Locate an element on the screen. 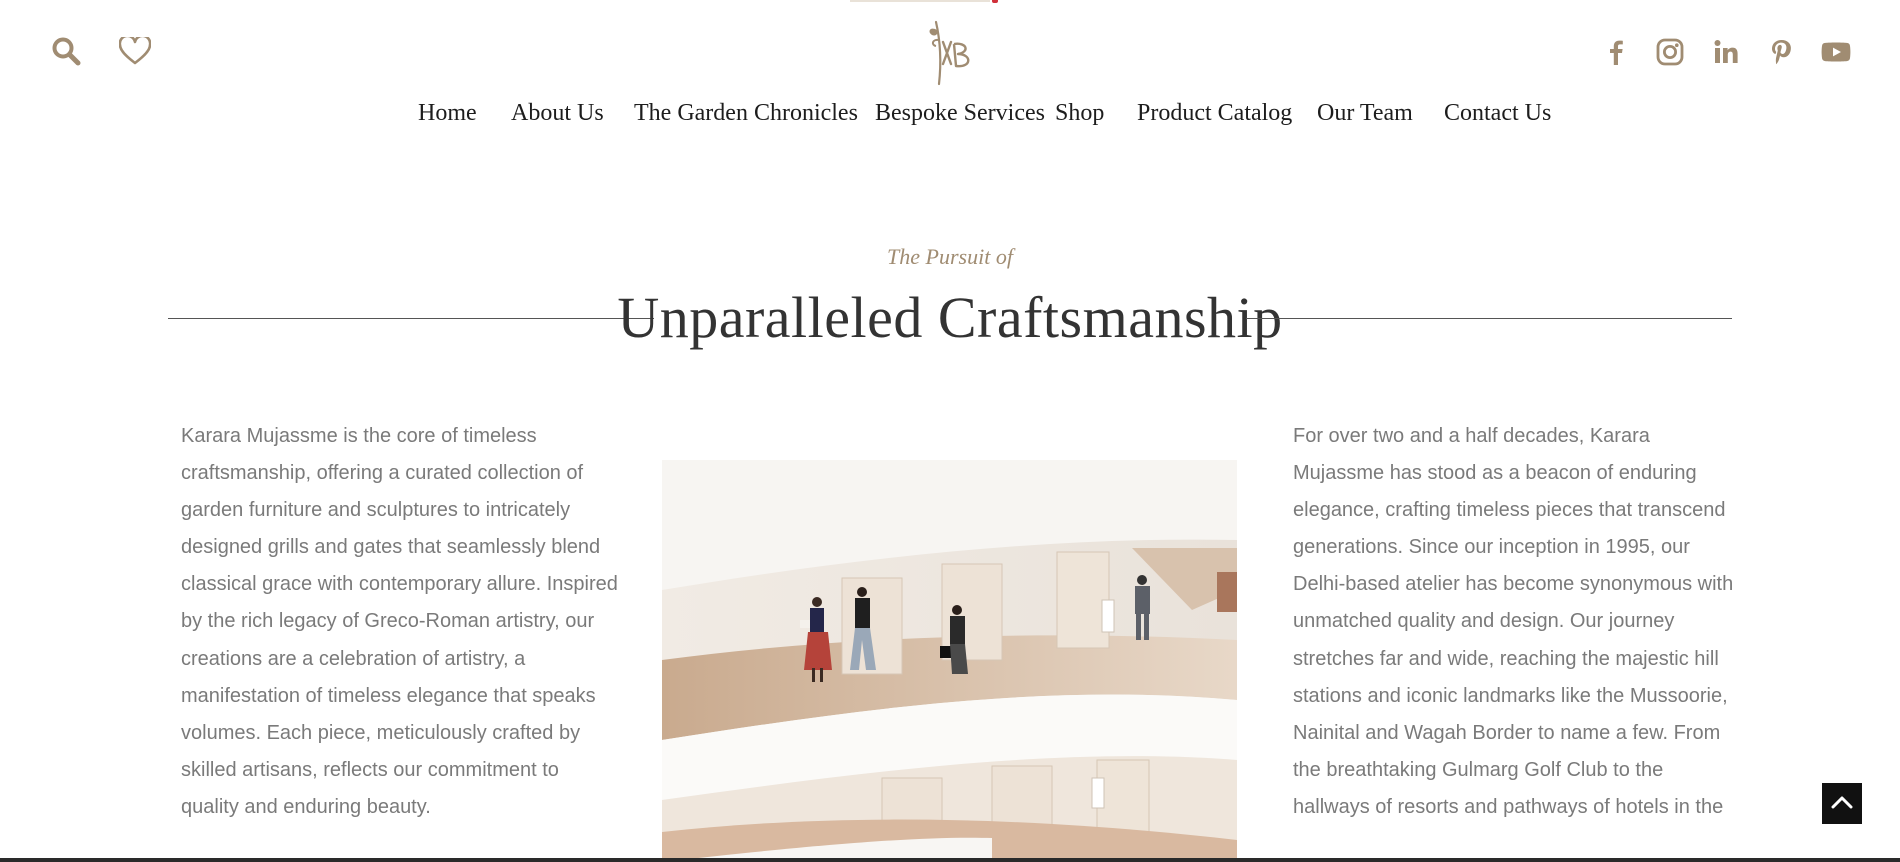 Image resolution: width=1900 pixels, height=862 pixels. viewport-bottom-edge is located at coordinates (950, 860).